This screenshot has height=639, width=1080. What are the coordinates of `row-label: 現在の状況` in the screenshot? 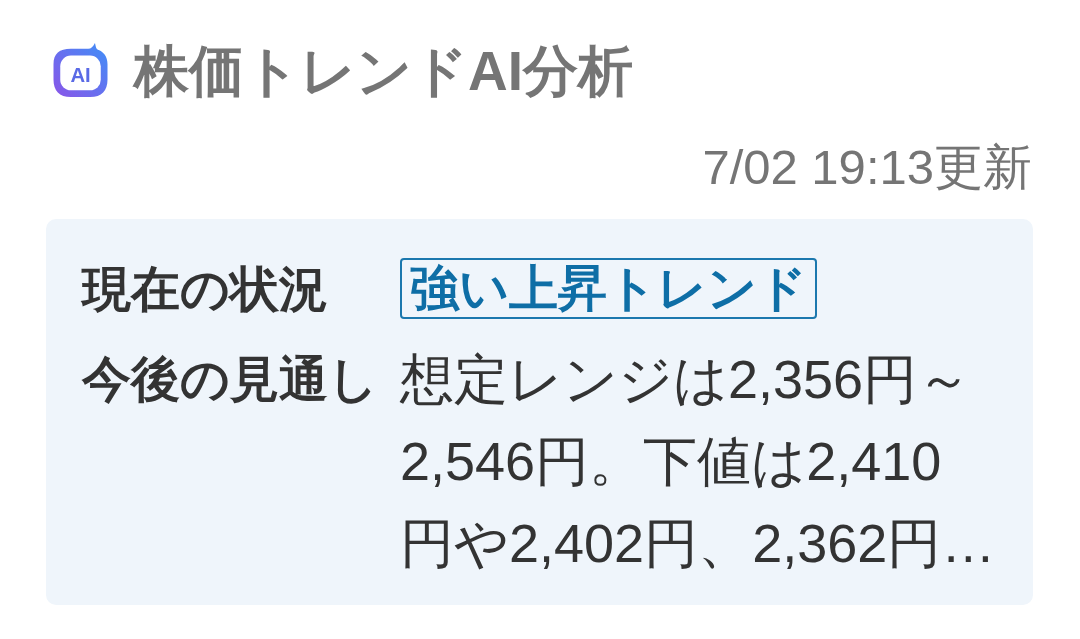 It's located at (205, 289).